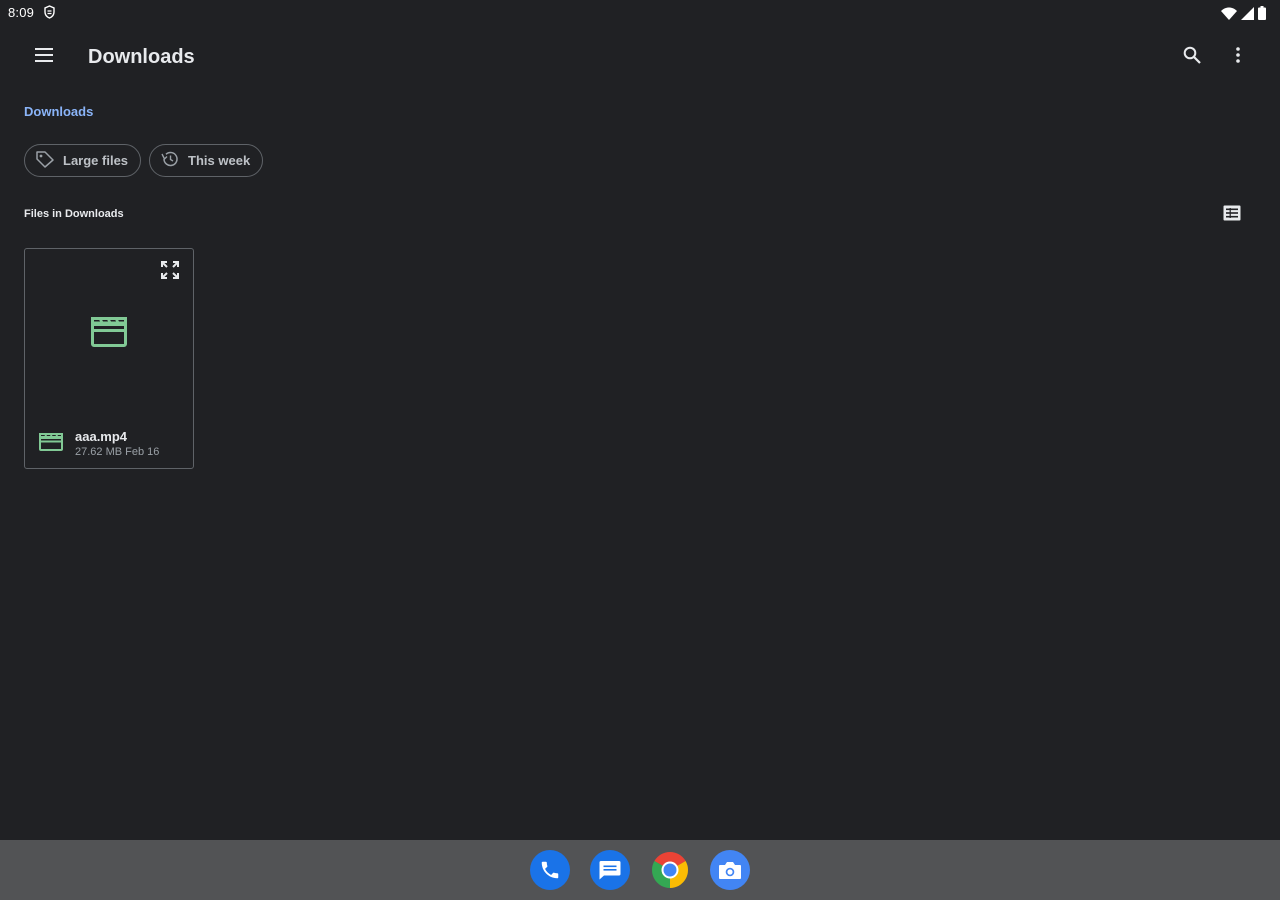 This screenshot has width=1280, height=900. I want to click on menu-button, so click(44, 57).